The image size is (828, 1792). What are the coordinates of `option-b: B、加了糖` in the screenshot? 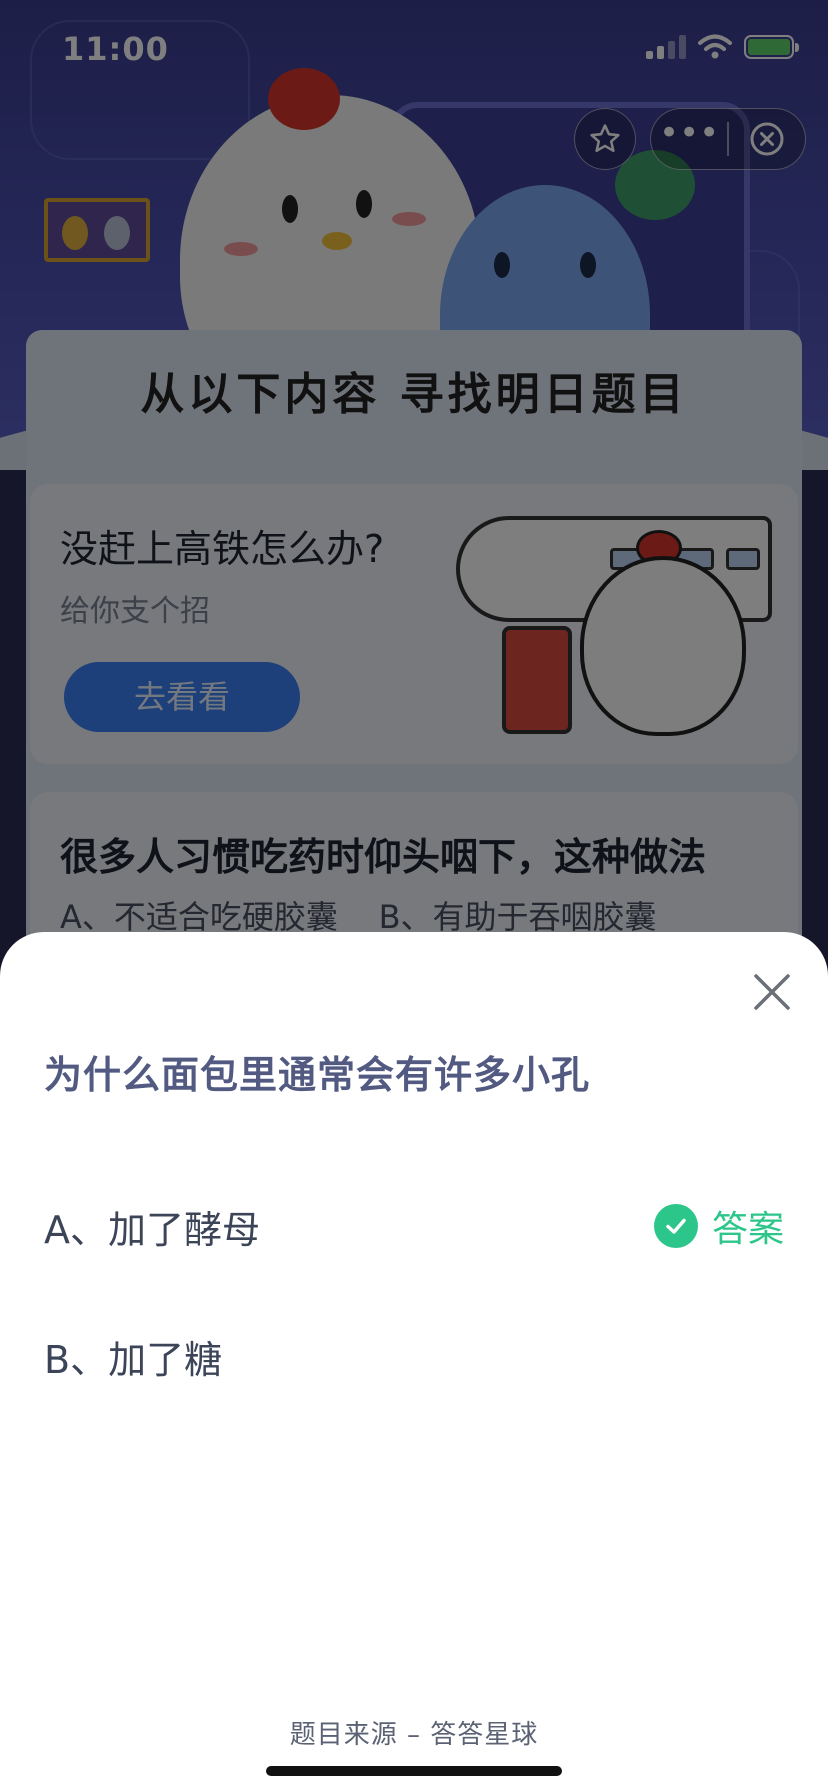 It's located at (414, 1356).